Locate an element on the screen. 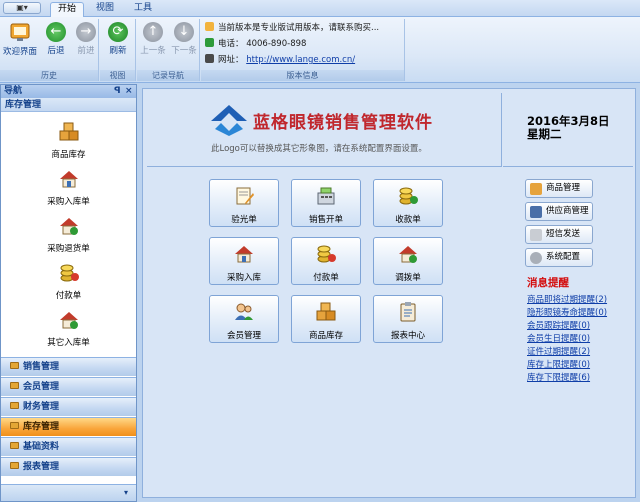 The height and width of the screenshot is (502, 640). prev-record-button: ↑ 上一条 is located at coordinates (153, 43).